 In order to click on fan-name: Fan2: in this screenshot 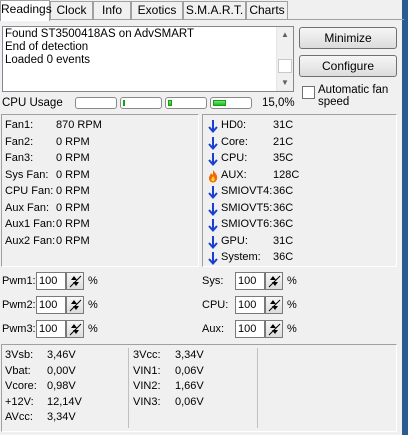, I will do `click(19, 141)`.